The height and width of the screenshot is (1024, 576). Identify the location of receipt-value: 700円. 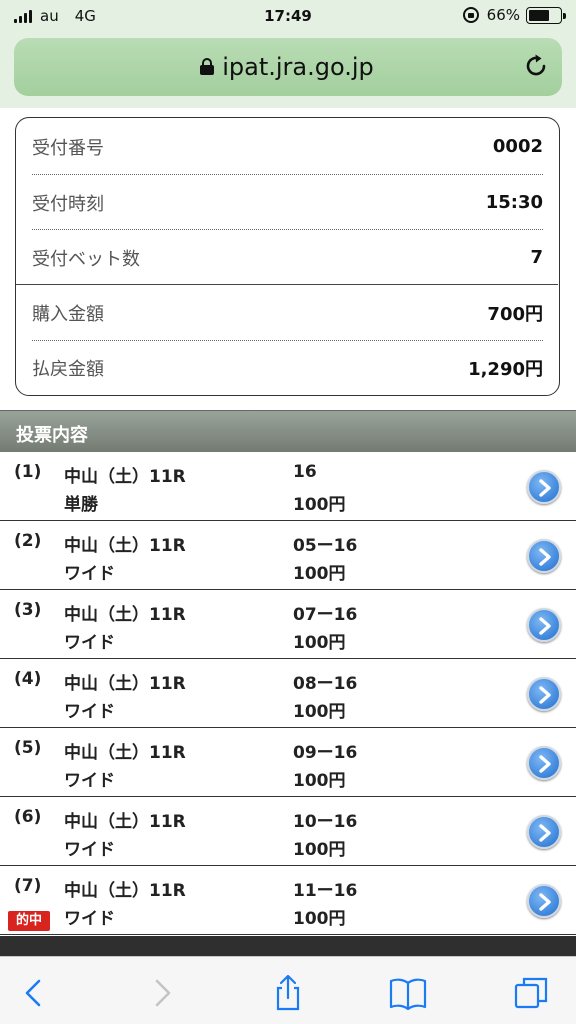
(515, 314).